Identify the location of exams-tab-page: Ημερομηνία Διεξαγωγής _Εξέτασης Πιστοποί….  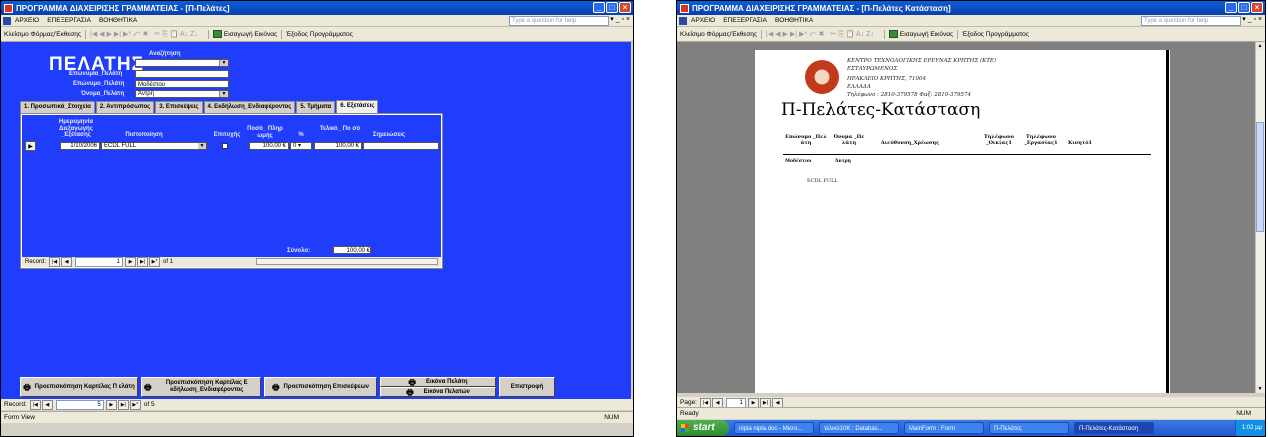
(231, 191).